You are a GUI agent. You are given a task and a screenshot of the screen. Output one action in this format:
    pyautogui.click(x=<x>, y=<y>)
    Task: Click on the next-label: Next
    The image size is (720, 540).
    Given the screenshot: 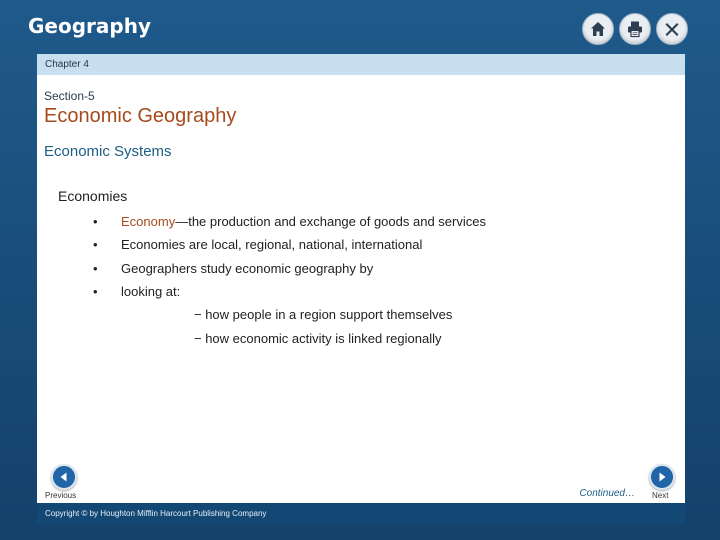 What is the action you would take?
    pyautogui.click(x=660, y=495)
    